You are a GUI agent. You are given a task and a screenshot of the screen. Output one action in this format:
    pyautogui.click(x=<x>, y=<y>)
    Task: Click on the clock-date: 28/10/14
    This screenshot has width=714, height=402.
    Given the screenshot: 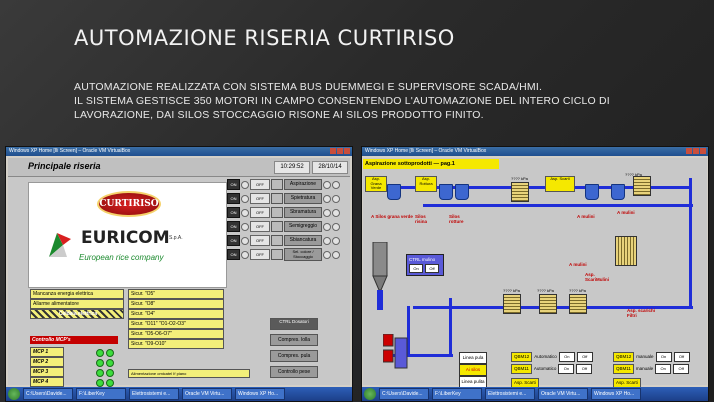 What is the action you would take?
    pyautogui.click(x=330, y=167)
    